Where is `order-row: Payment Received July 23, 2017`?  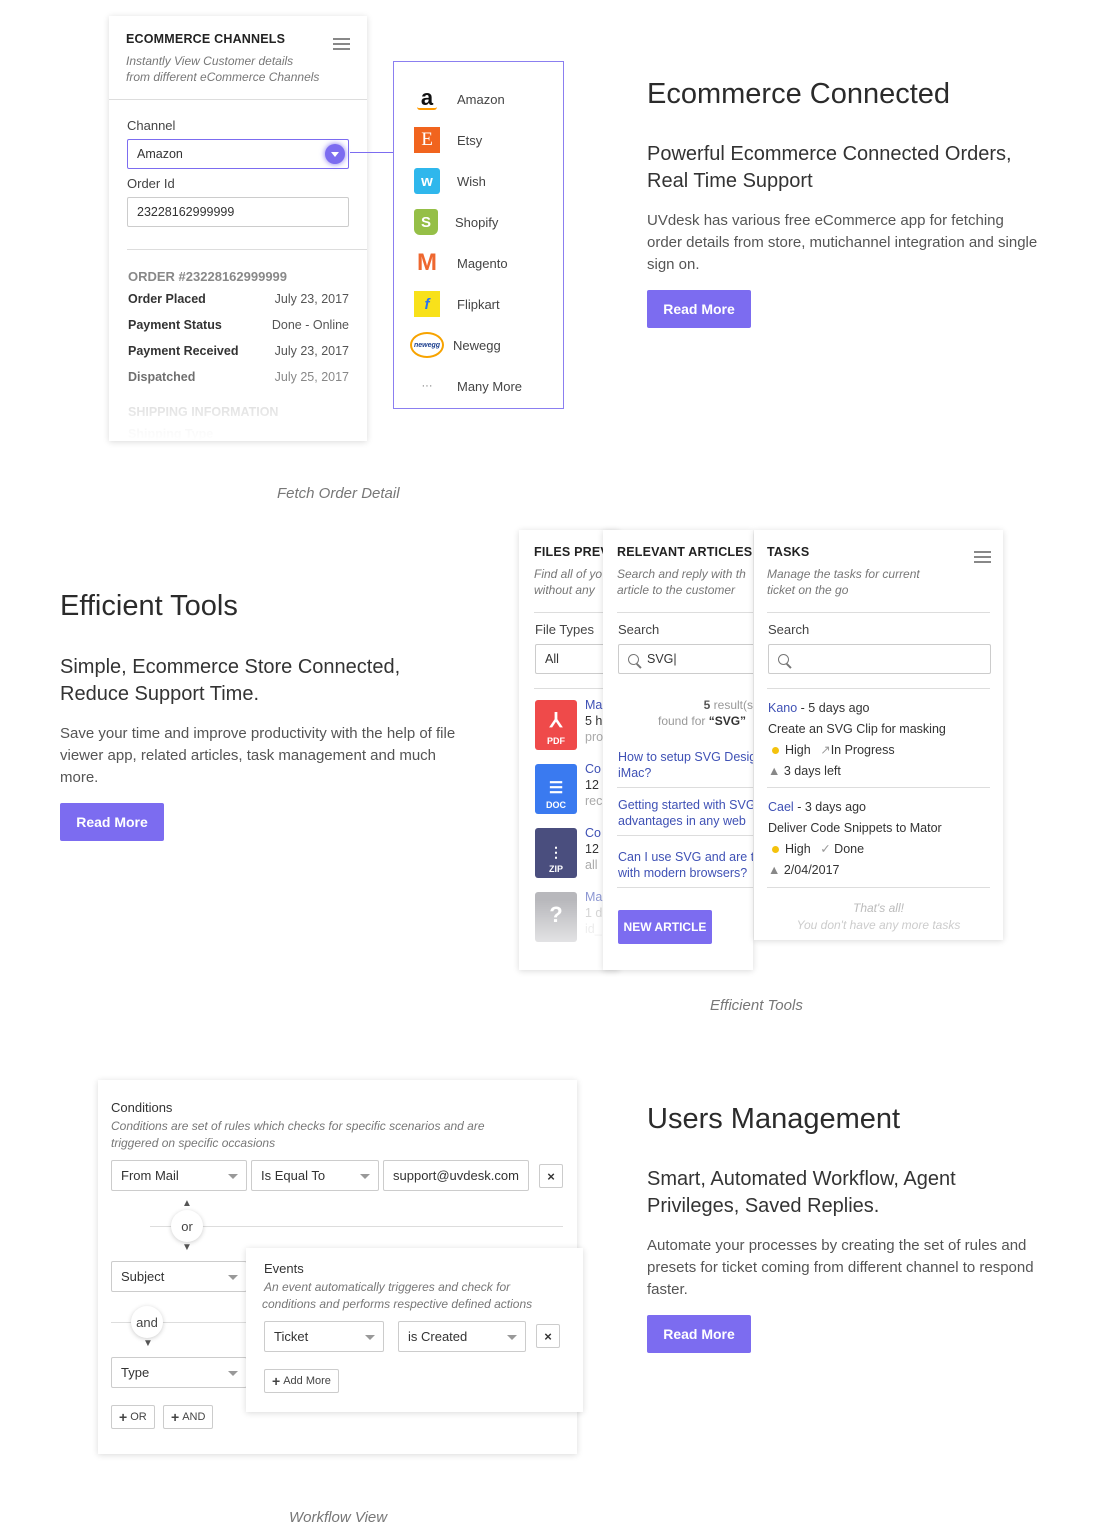 order-row: Payment Received July 23, 2017 is located at coordinates (238, 351).